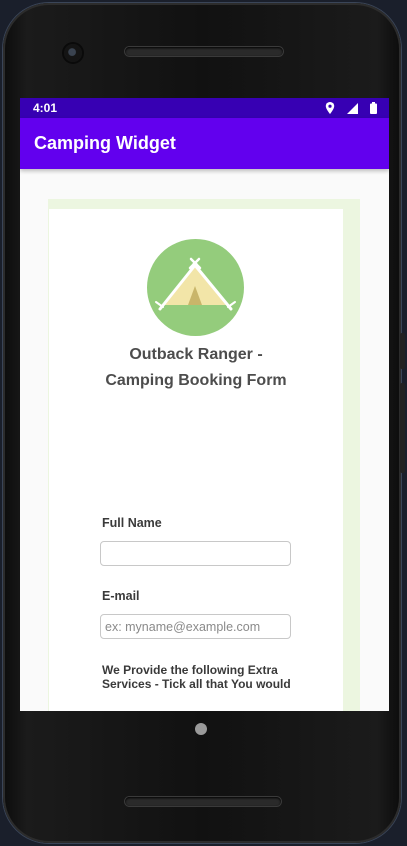 Image resolution: width=407 pixels, height=846 pixels. I want to click on form-title-line1: Outback Ranger -, so click(196, 354).